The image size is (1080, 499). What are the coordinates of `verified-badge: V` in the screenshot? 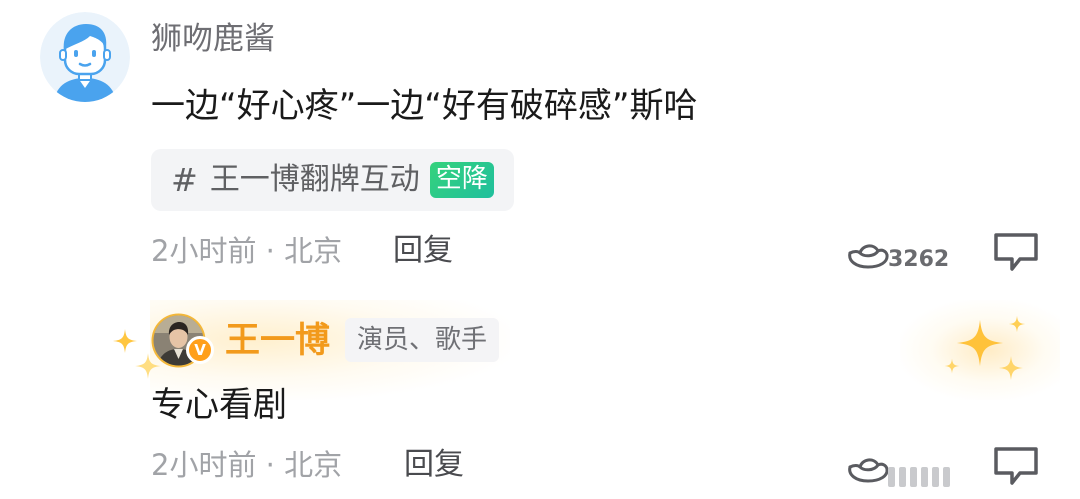 It's located at (200, 350).